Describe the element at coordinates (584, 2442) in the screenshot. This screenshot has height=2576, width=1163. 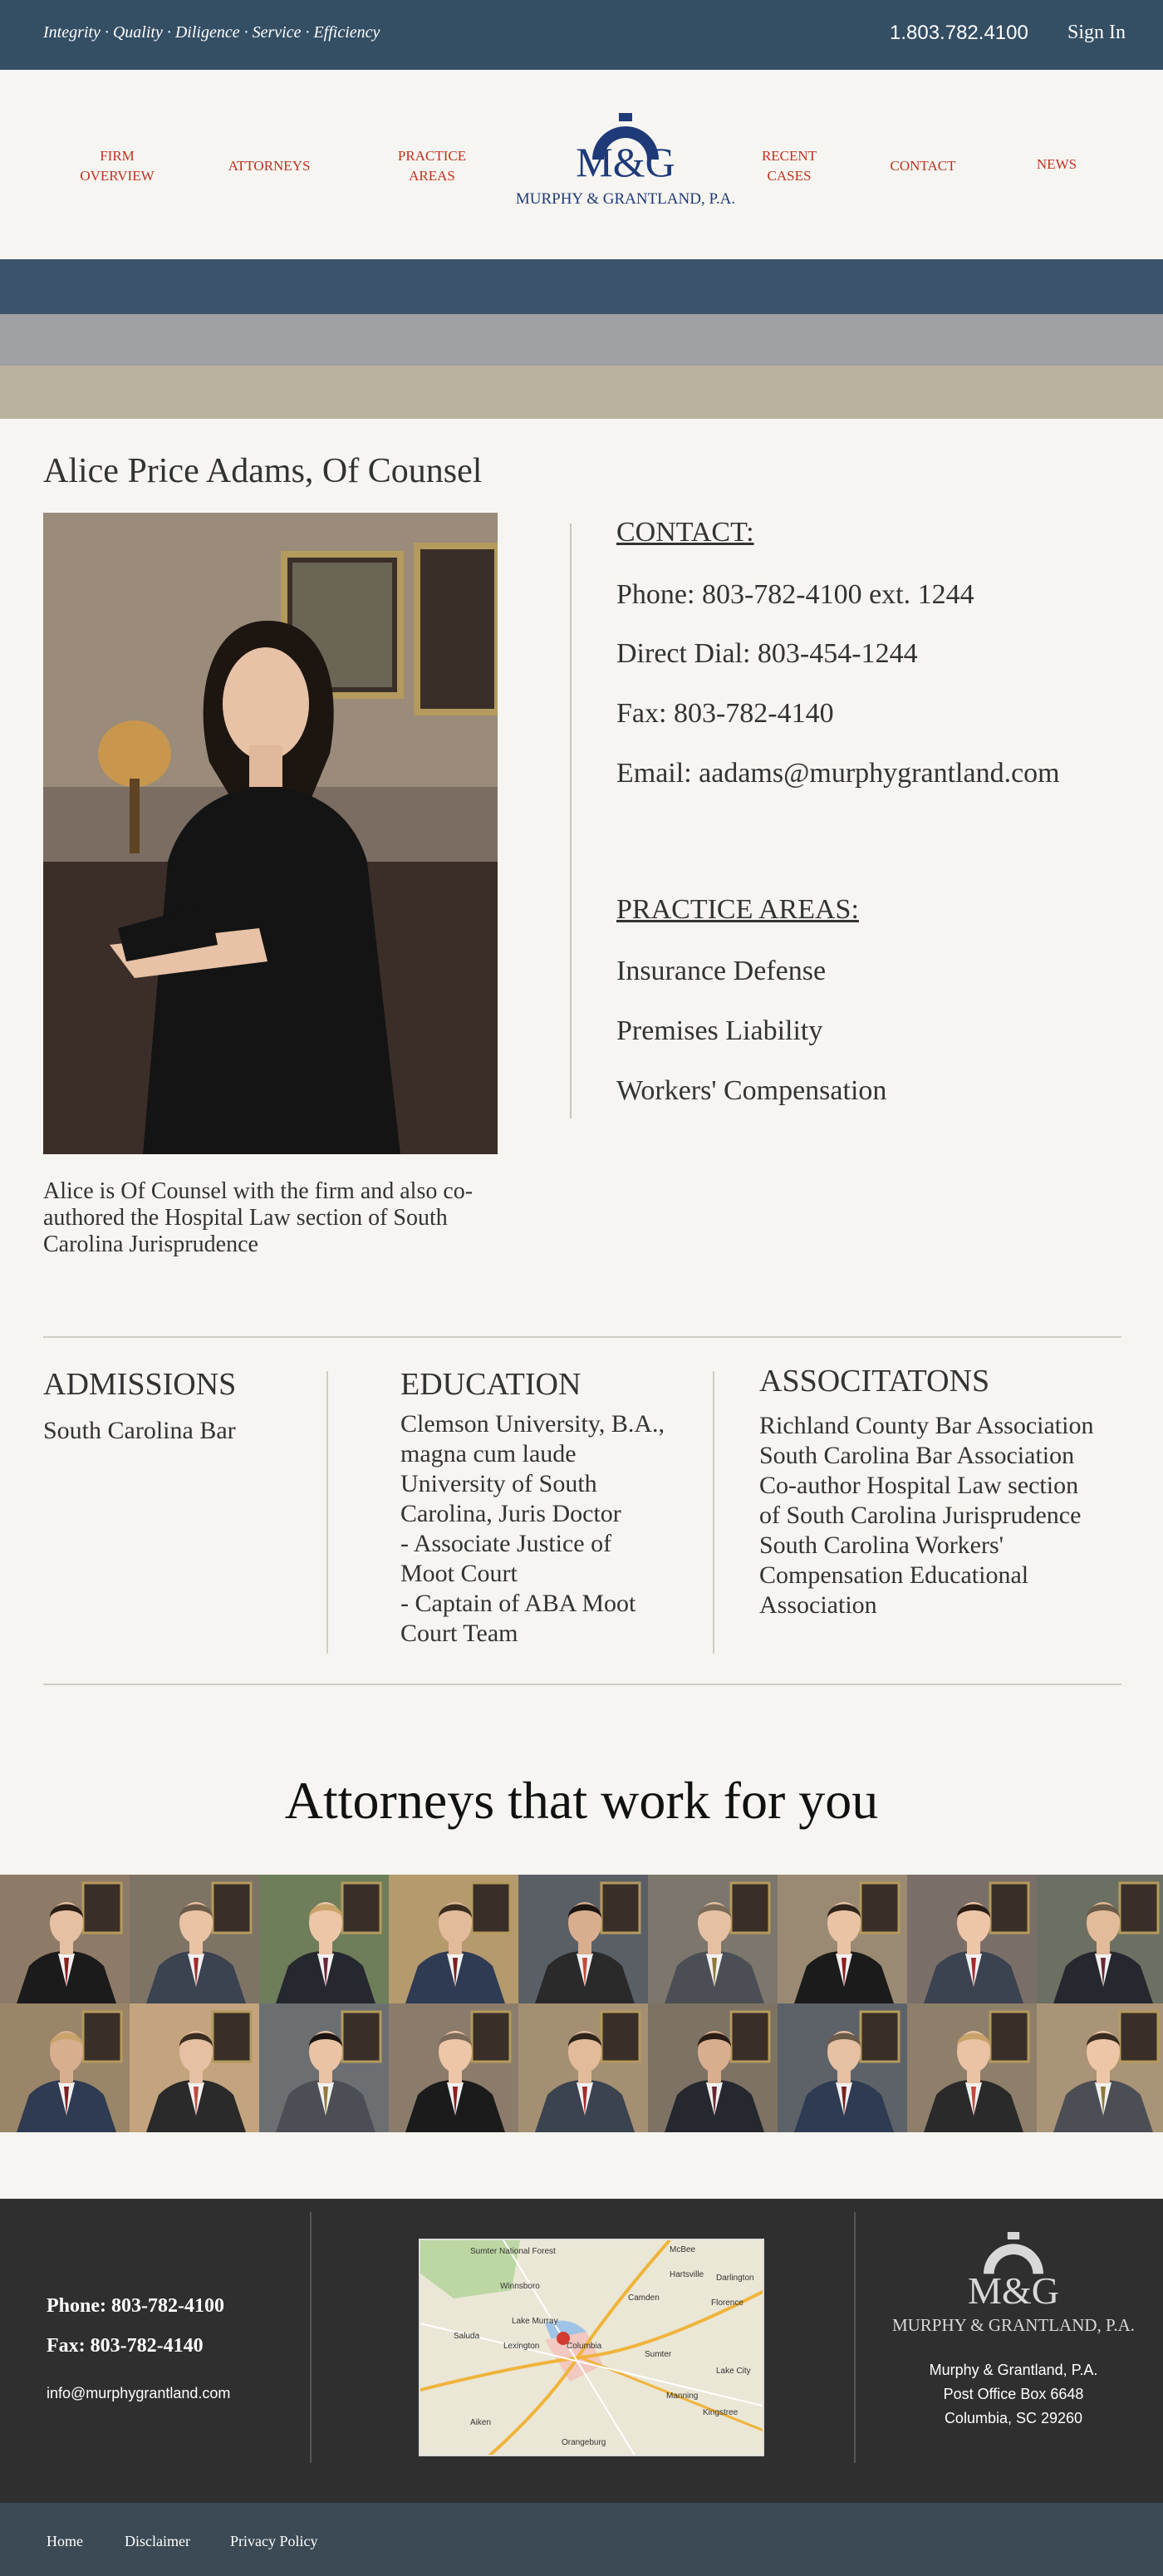
I see `map-place-label: Orangeburg` at that location.